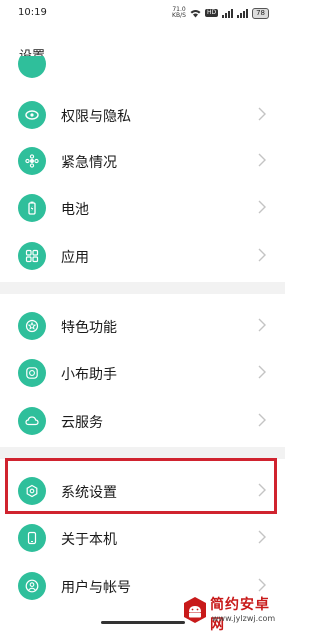  Describe the element at coordinates (142, 326) in the screenshot. I see `menu-item-special-features: 特色功能` at that location.